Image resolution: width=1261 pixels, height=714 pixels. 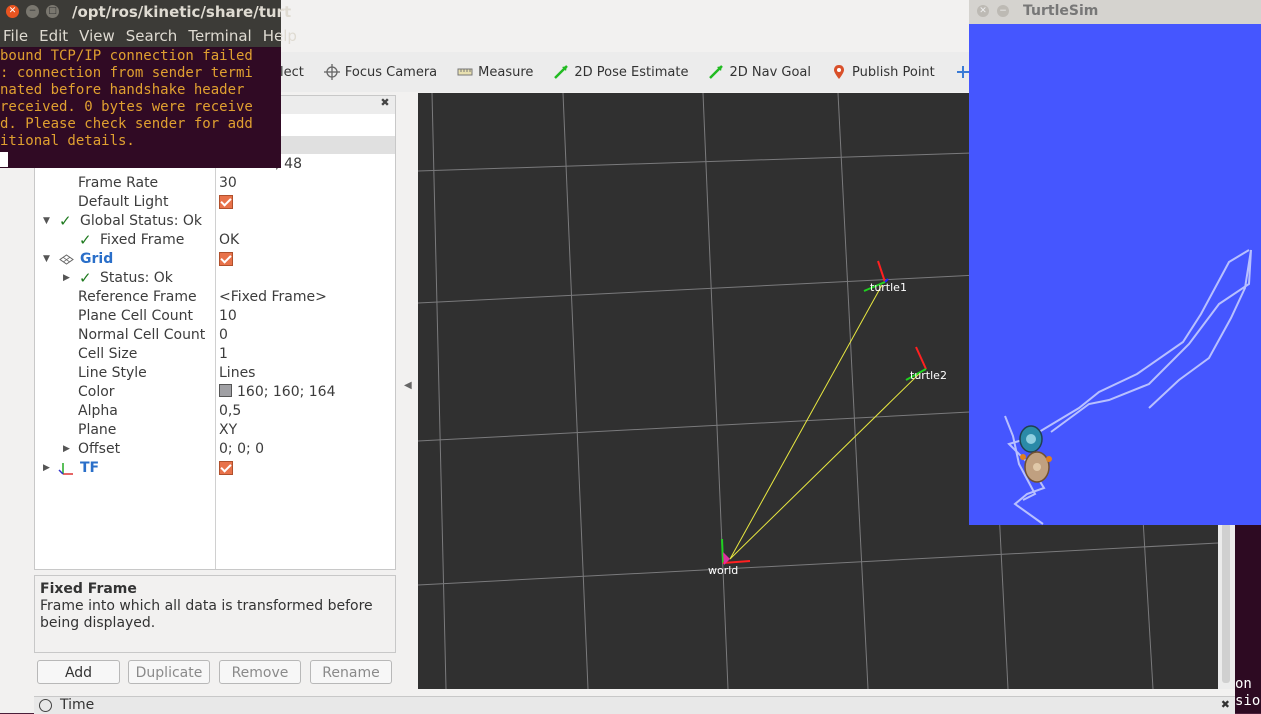 What do you see at coordinates (141, 221) in the screenshot?
I see `global-status-label: Global Status: Ok` at bounding box center [141, 221].